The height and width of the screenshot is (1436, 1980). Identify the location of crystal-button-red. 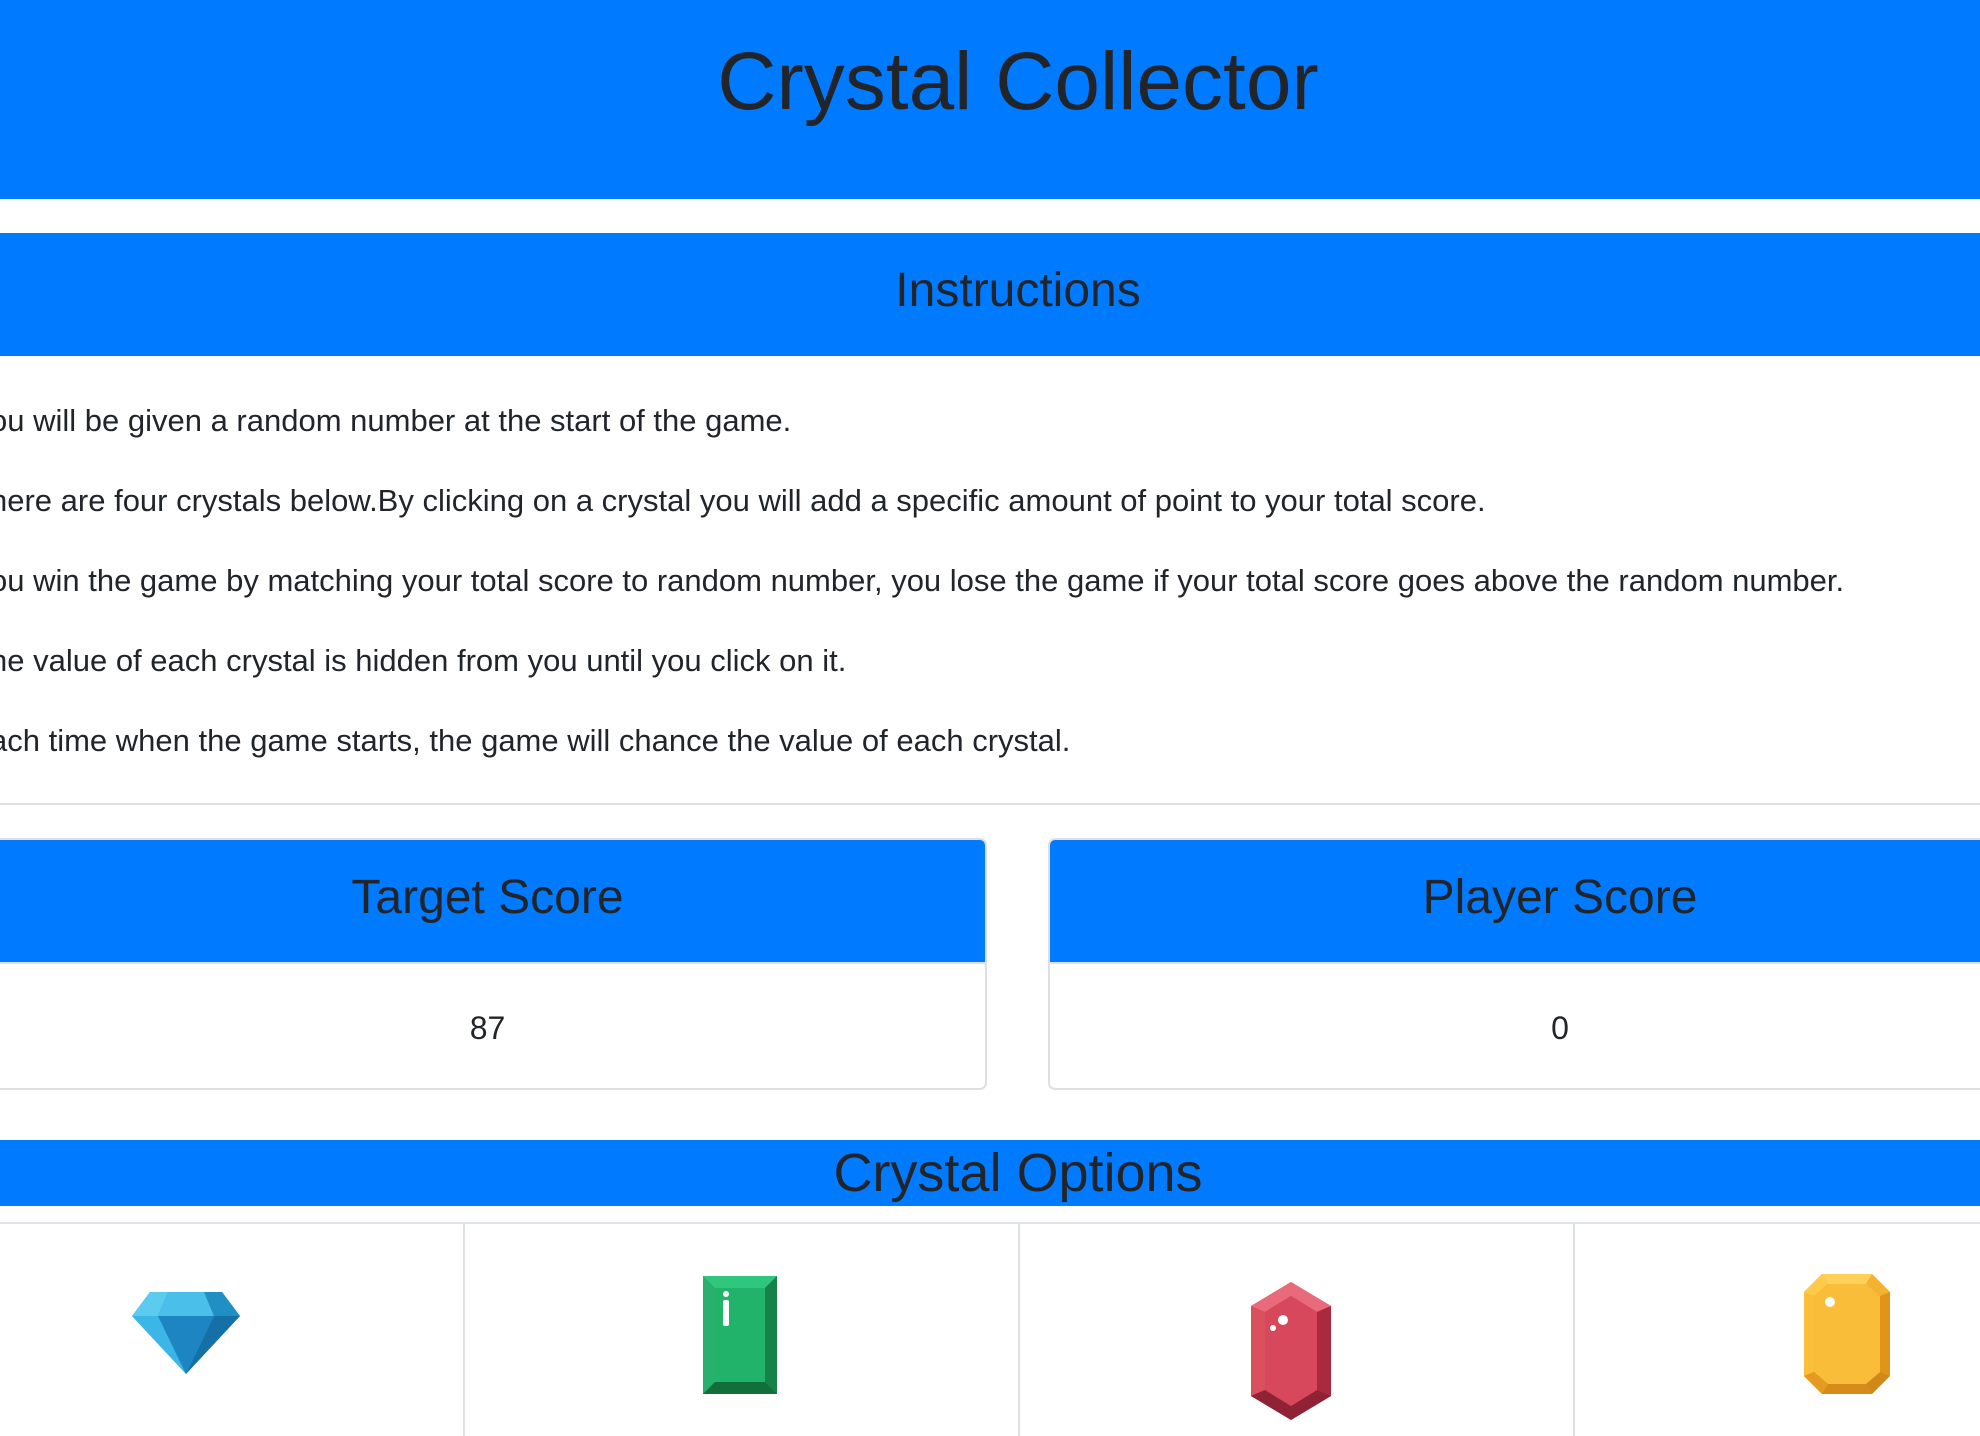
(1296, 1330).